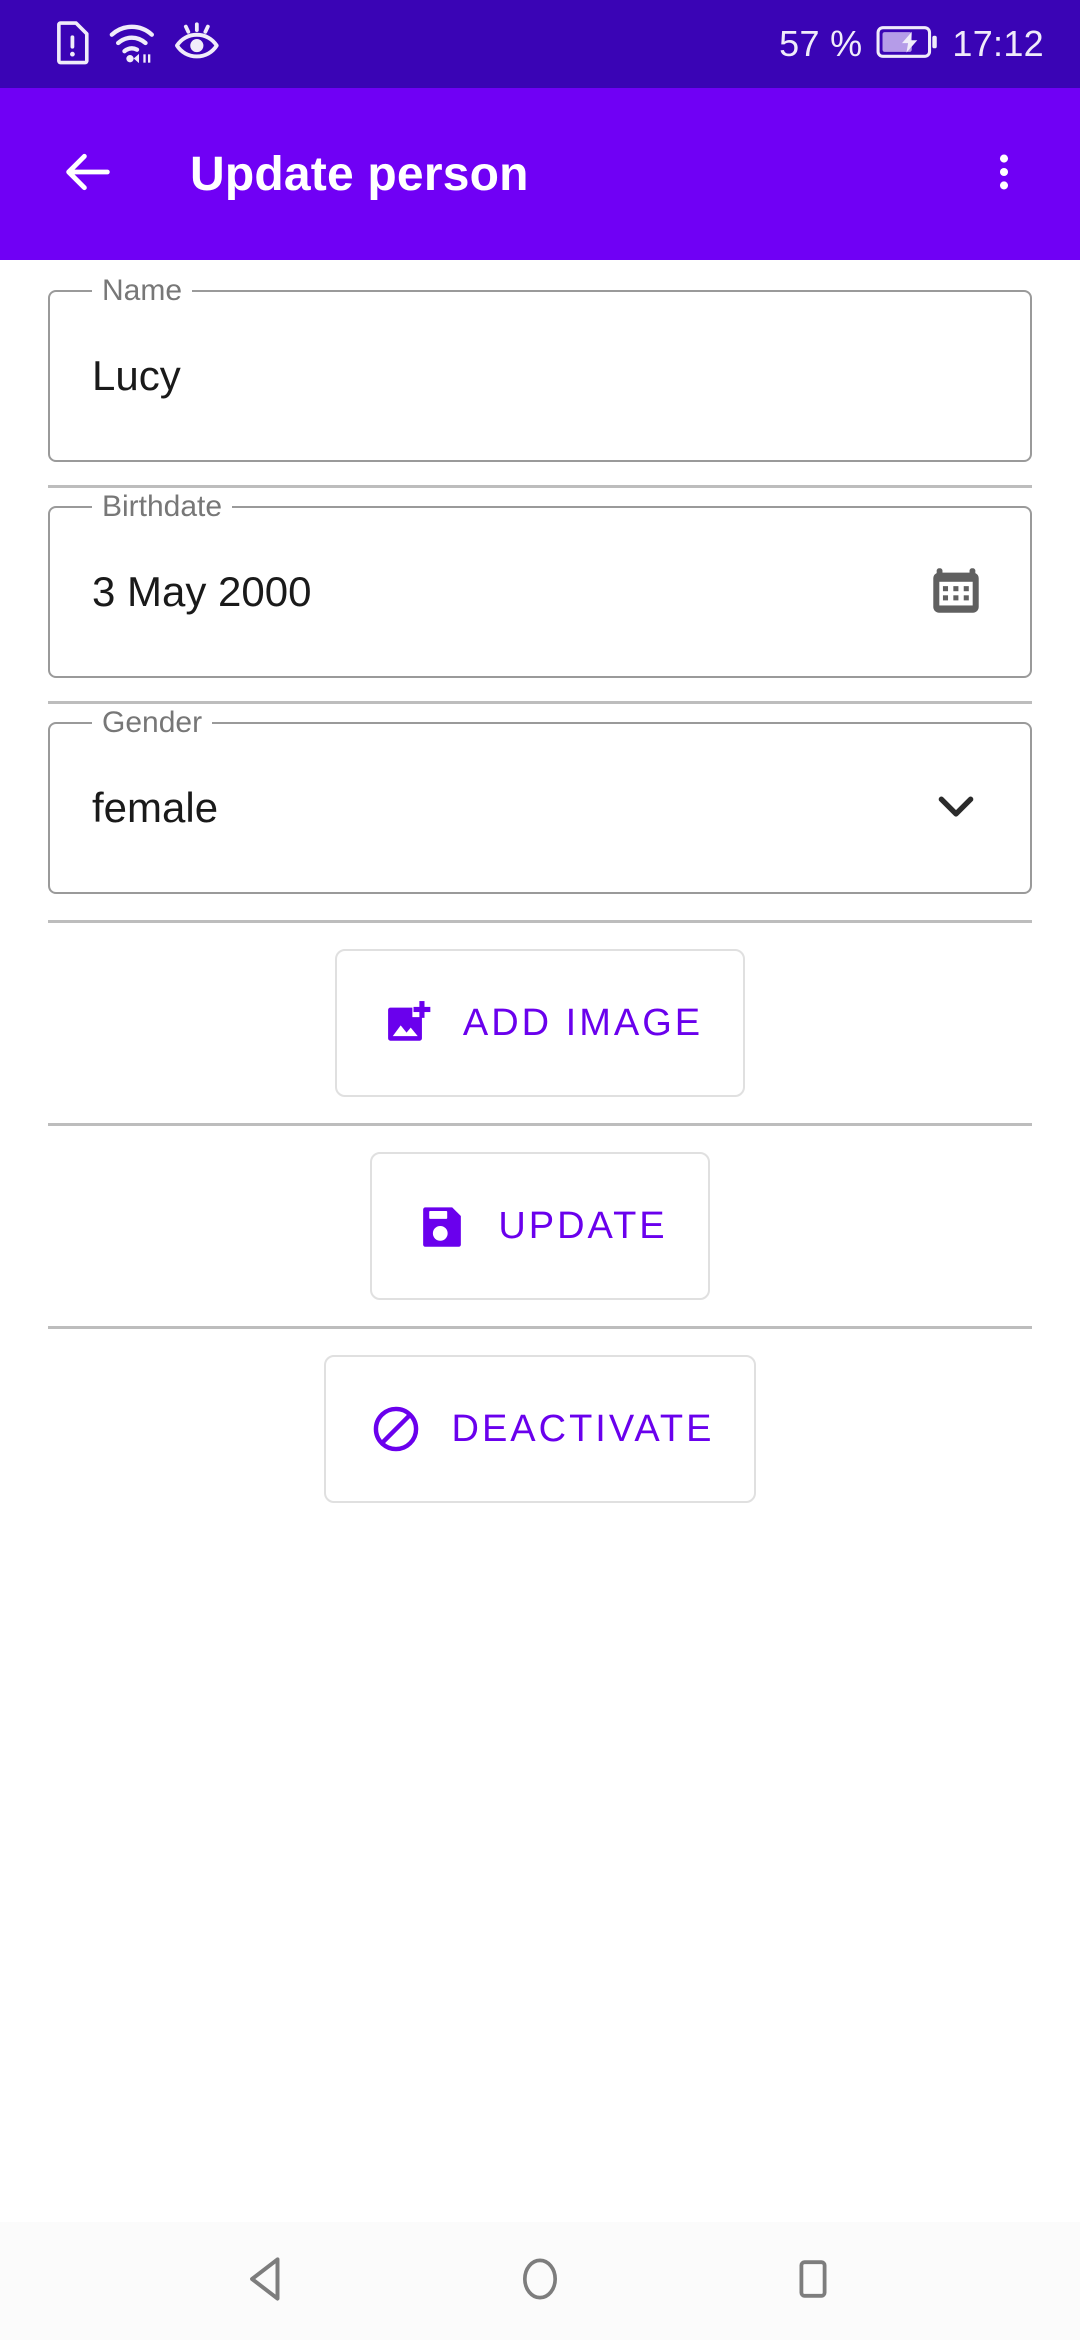 This screenshot has height=2340, width=1080. Describe the element at coordinates (133, 44) in the screenshot. I see `wifi-icon` at that location.